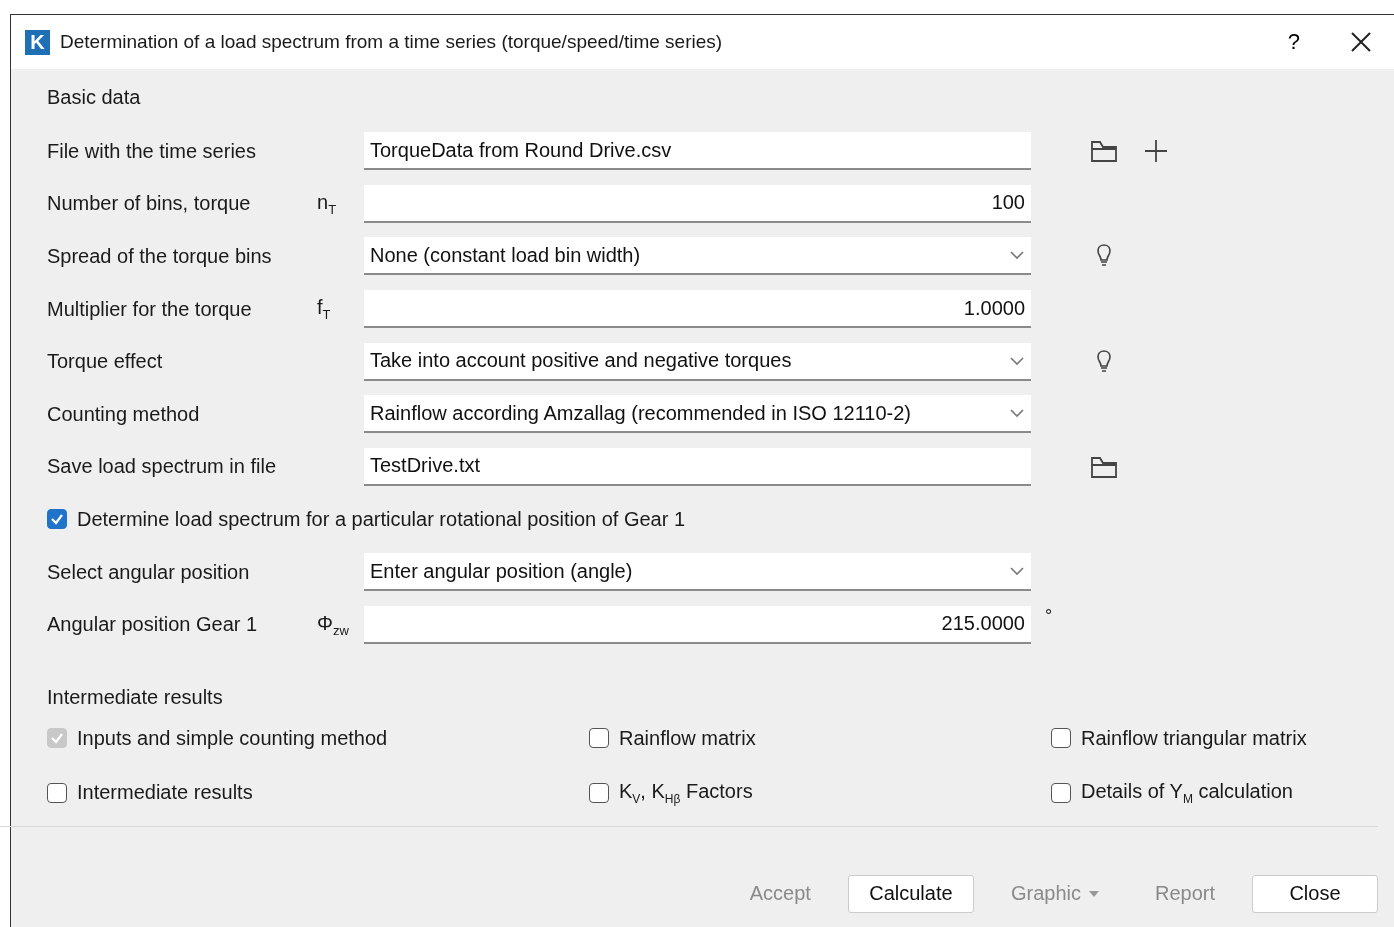 This screenshot has height=927, width=1394. What do you see at coordinates (152, 624) in the screenshot?
I see `field-label: Angular position Gear 1` at bounding box center [152, 624].